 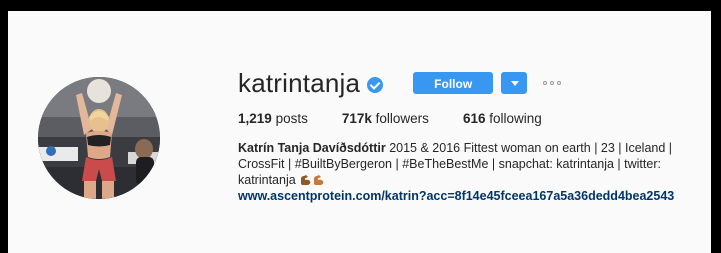 What do you see at coordinates (375, 85) in the screenshot?
I see `verified-badge-icon` at bounding box center [375, 85].